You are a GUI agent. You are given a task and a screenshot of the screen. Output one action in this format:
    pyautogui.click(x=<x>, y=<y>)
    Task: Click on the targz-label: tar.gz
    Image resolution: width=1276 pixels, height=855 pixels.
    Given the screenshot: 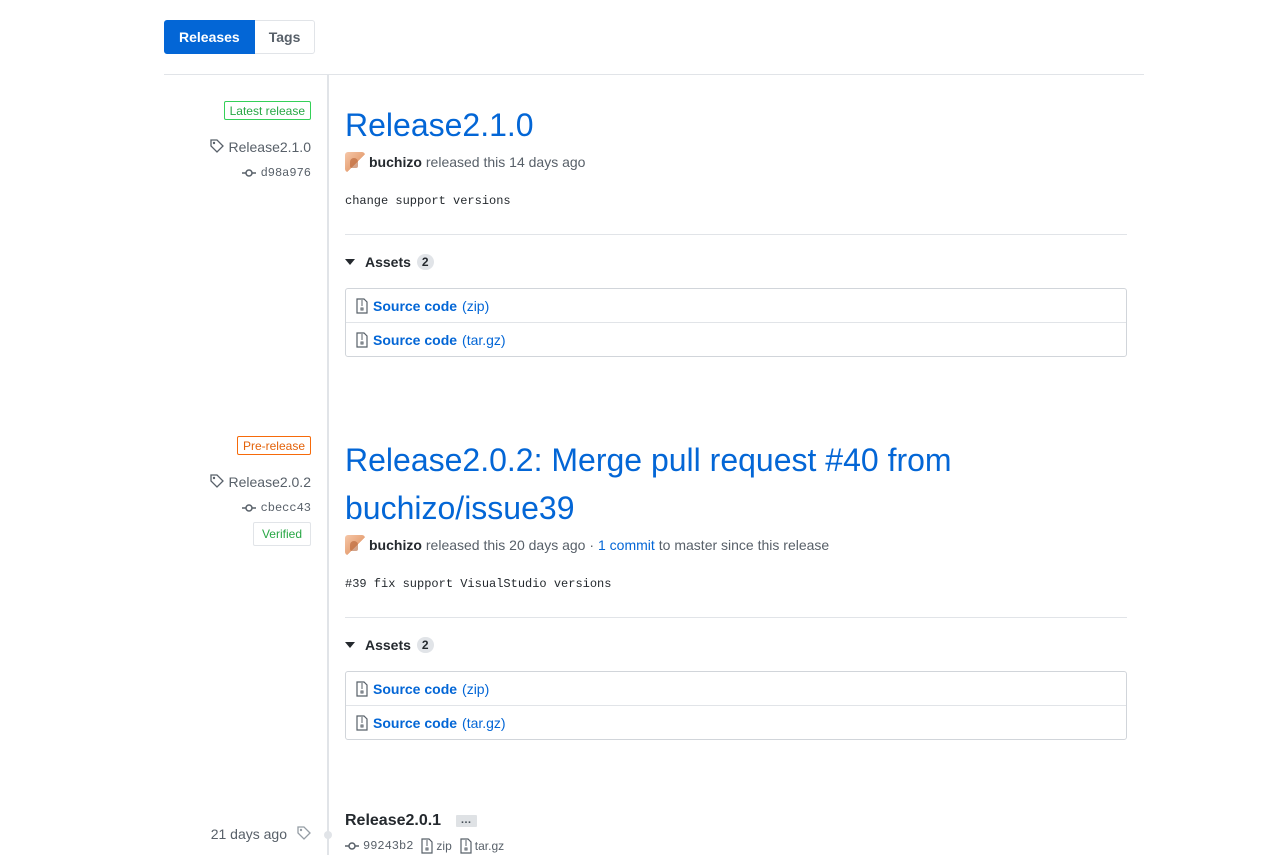 What is the action you would take?
    pyautogui.click(x=489, y=846)
    